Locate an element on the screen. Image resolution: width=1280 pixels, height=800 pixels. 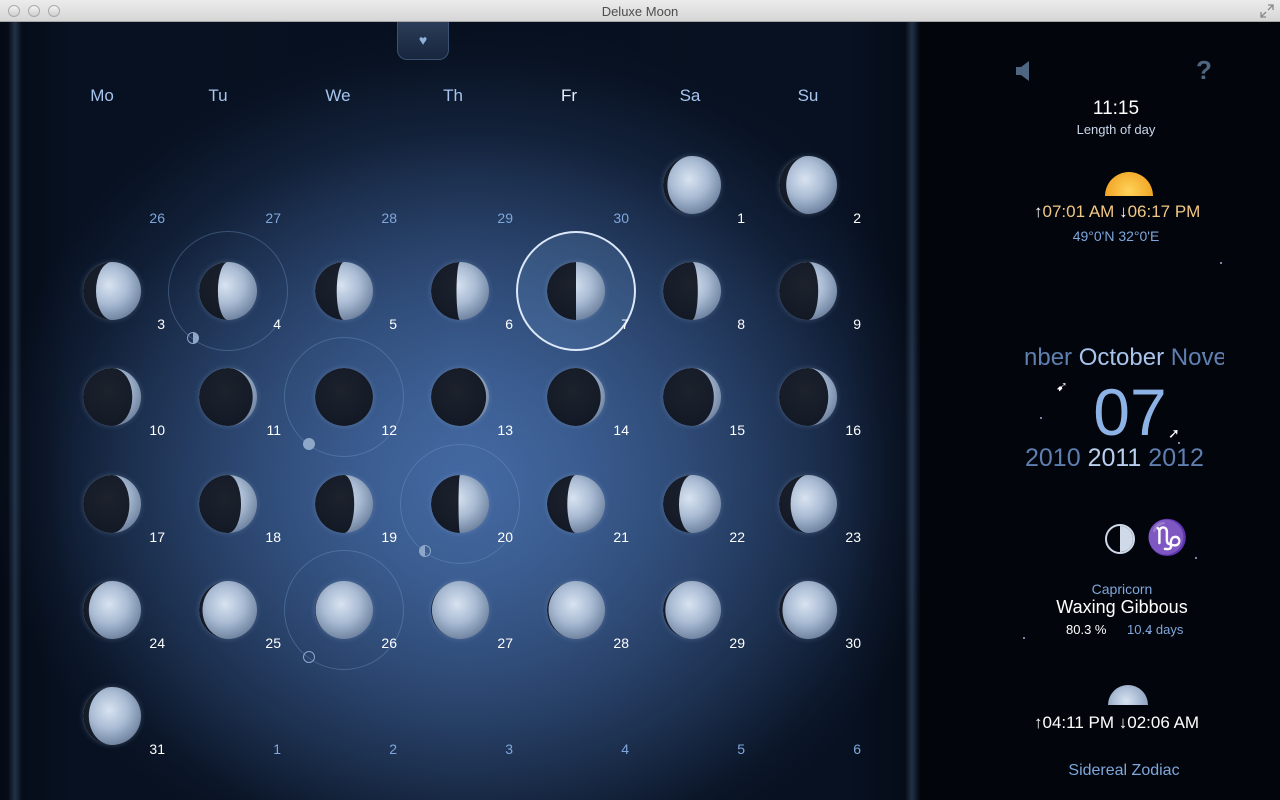
calendar-day: 16 is located at coordinates (811, 411).